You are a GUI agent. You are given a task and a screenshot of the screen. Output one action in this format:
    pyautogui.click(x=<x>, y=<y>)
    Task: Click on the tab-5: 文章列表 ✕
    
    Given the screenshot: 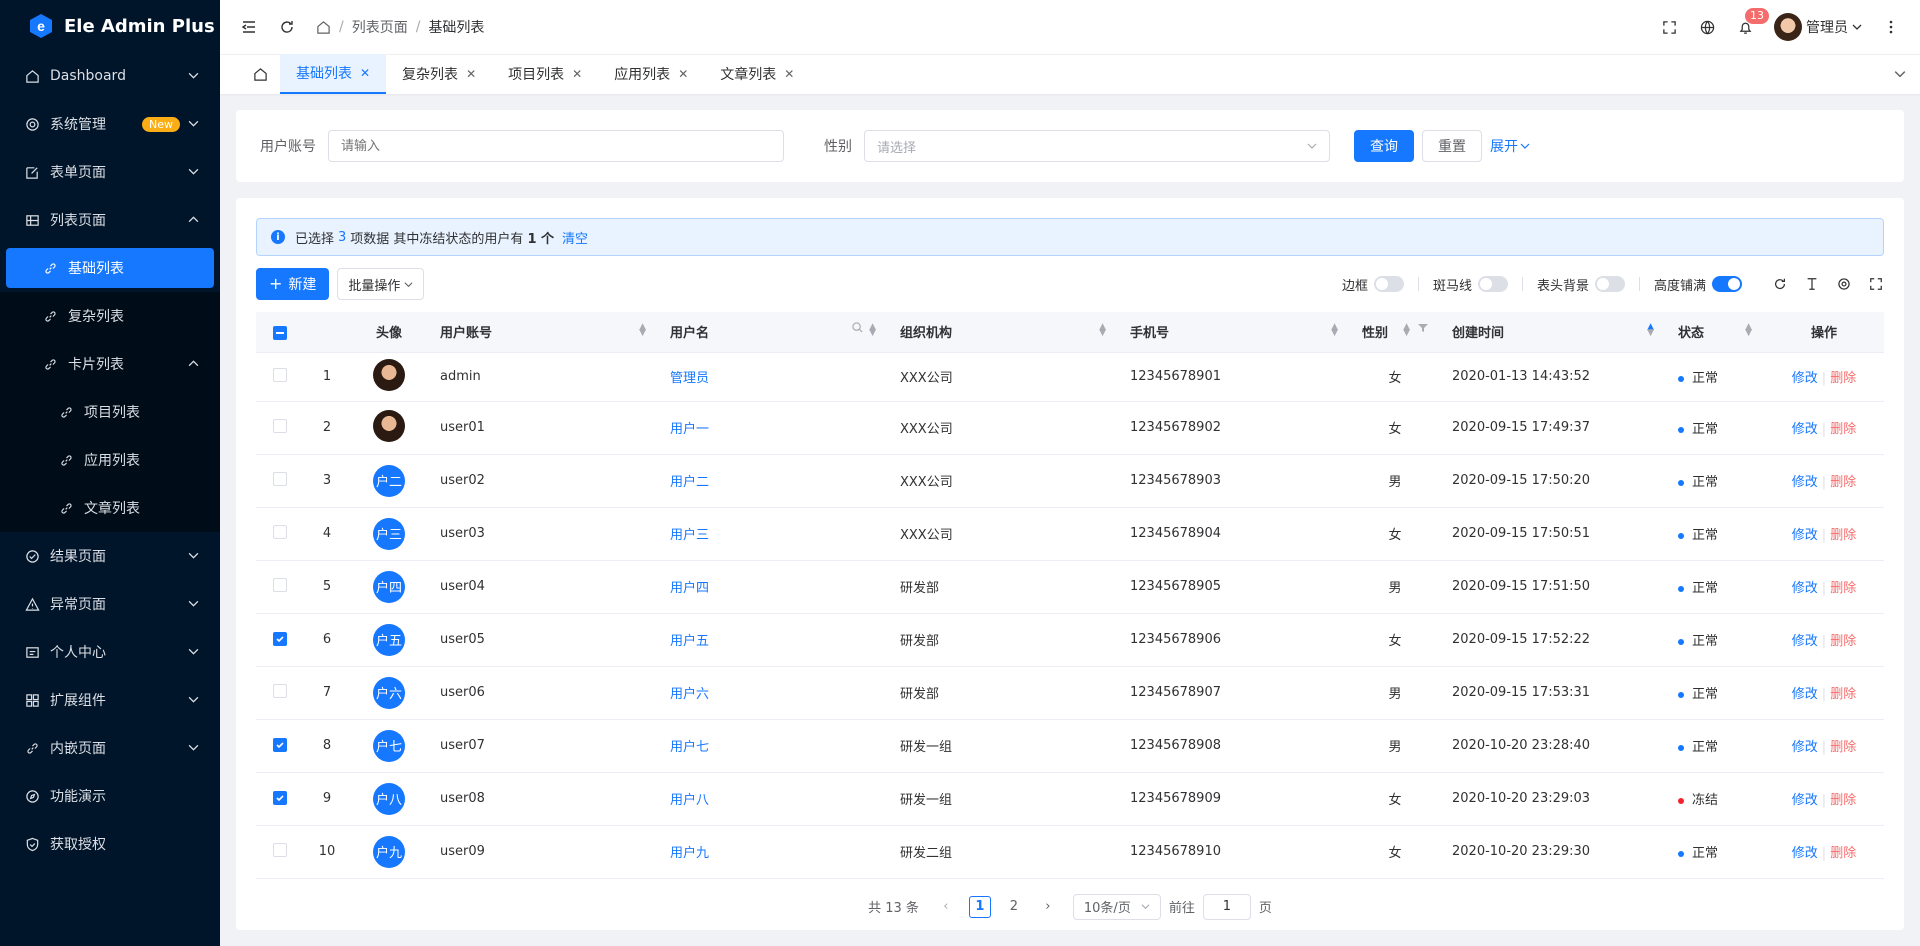 What is the action you would take?
    pyautogui.click(x=757, y=74)
    